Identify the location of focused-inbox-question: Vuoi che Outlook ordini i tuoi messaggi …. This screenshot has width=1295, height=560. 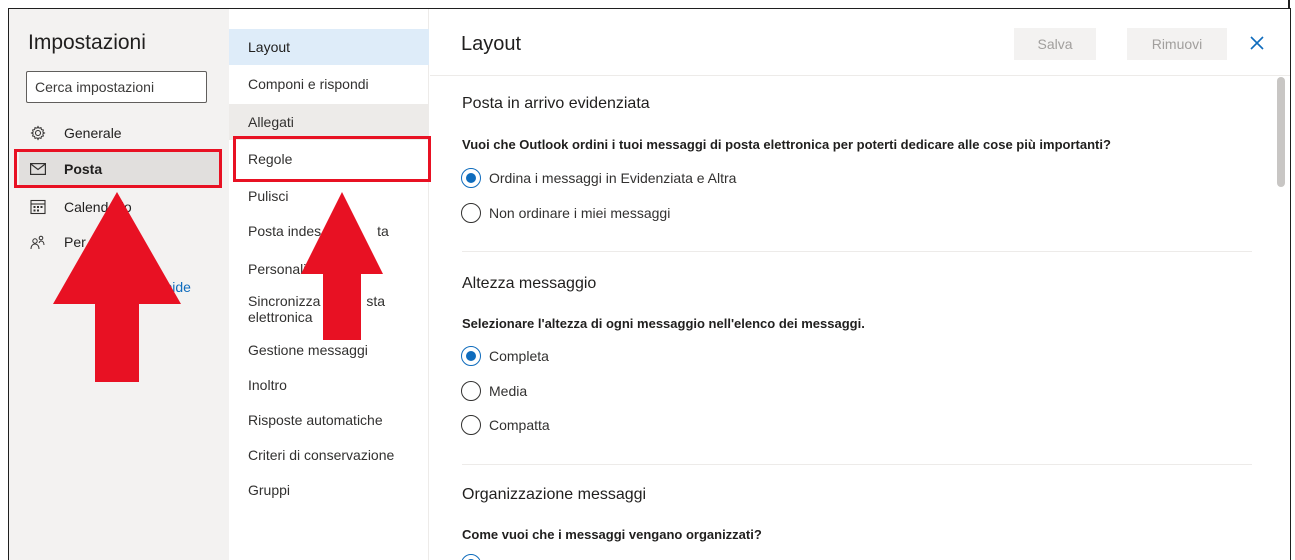
(786, 144).